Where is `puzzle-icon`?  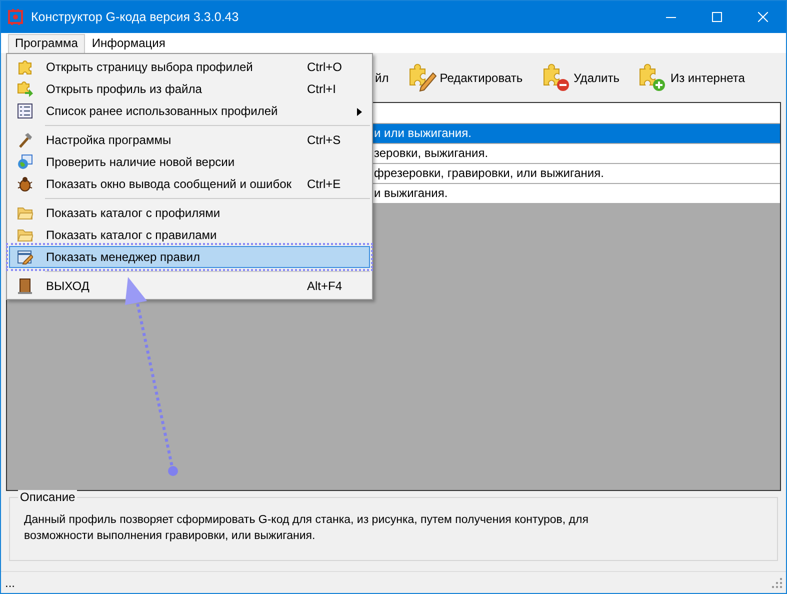 puzzle-icon is located at coordinates (25, 67).